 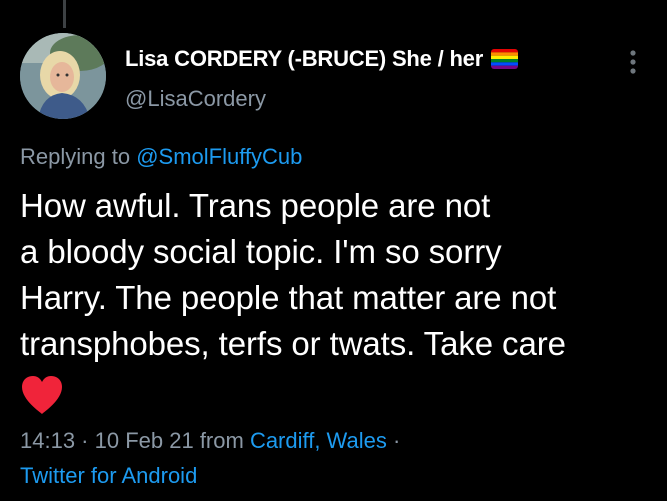 What do you see at coordinates (304, 59) in the screenshot?
I see `author-display-name: Lisa CORDERY (-BRUCE) She / her` at bounding box center [304, 59].